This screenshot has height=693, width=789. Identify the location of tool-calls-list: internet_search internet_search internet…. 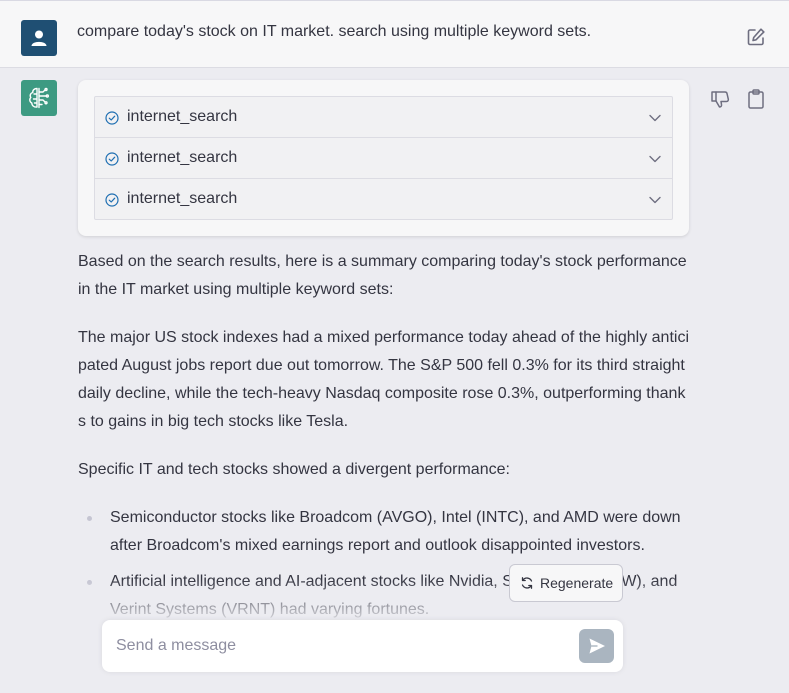
(383, 158).